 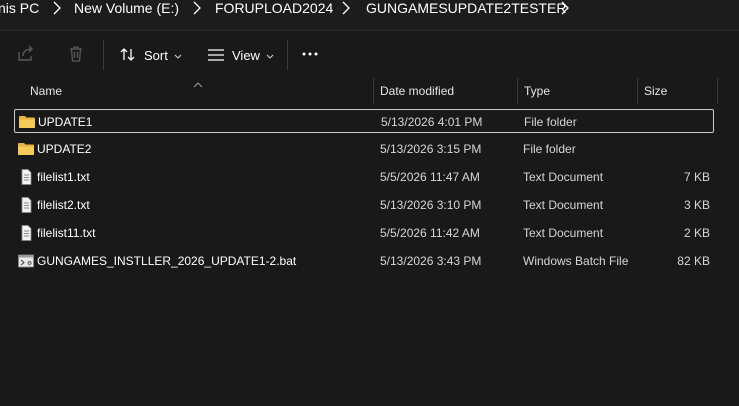 I want to click on file-size: 82 KB, so click(x=693, y=261).